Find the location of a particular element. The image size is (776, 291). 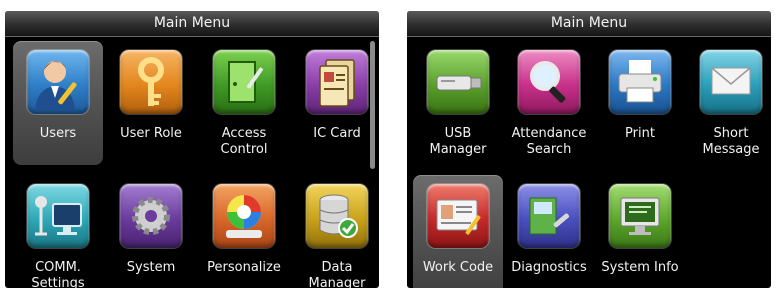

menu-item-short-message: Short Message is located at coordinates (728, 103).